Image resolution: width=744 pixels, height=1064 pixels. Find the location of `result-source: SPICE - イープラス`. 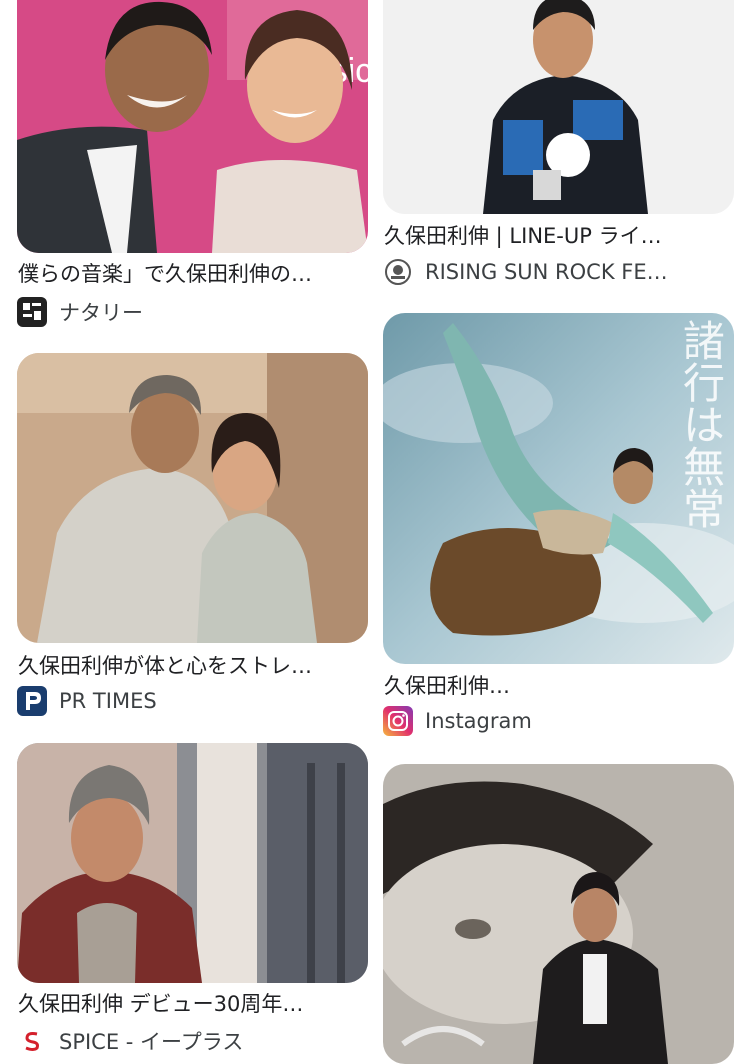

result-source: SPICE - イープラス is located at coordinates (130, 1041).